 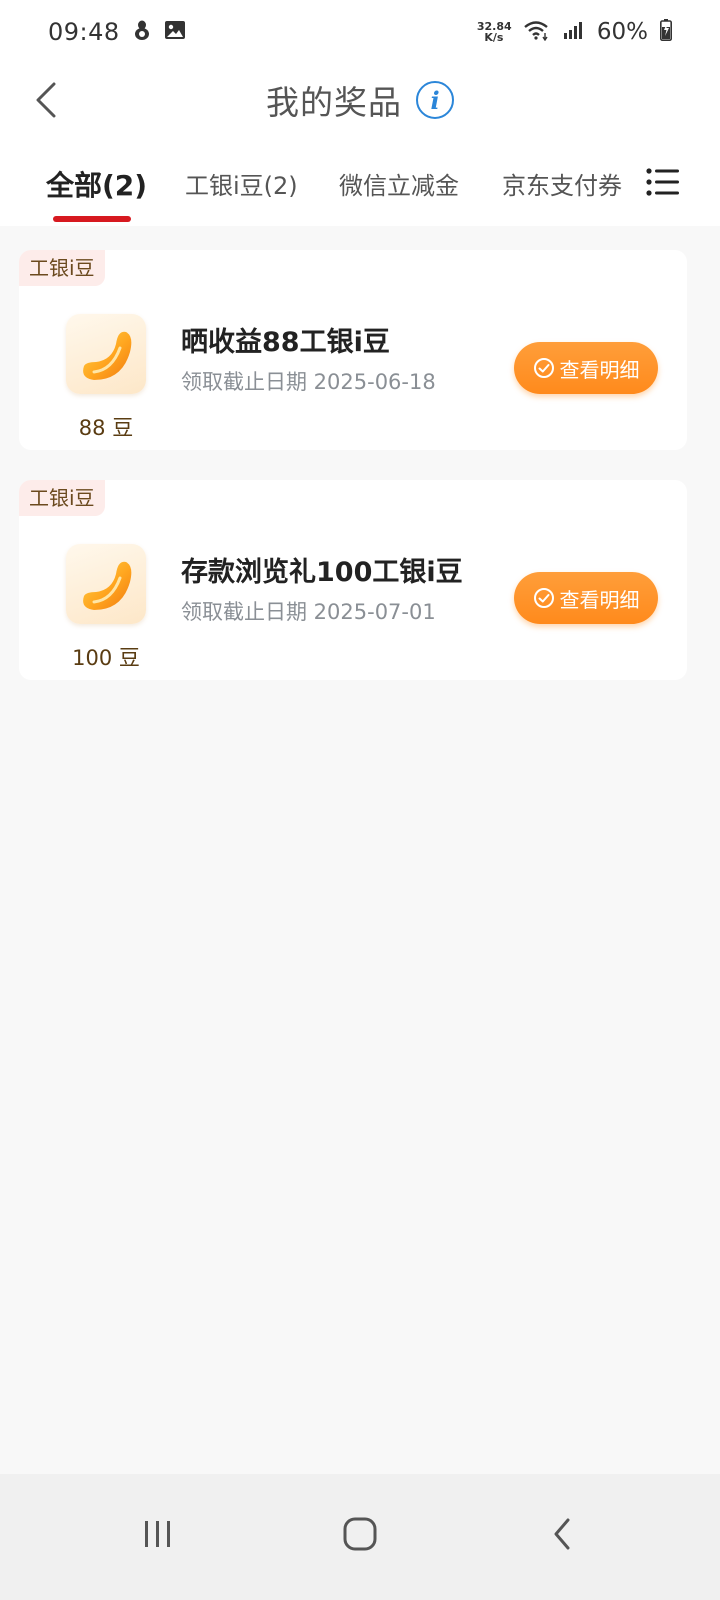 I want to click on info-icon: i, so click(x=435, y=100).